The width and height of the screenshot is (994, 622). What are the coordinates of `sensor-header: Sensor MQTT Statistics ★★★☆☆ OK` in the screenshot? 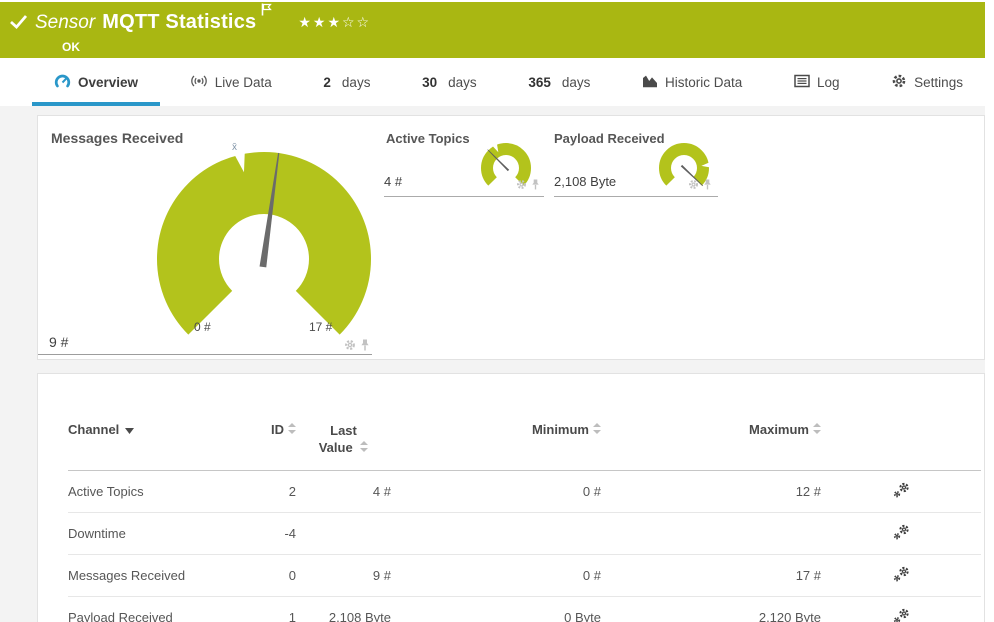 It's located at (492, 30).